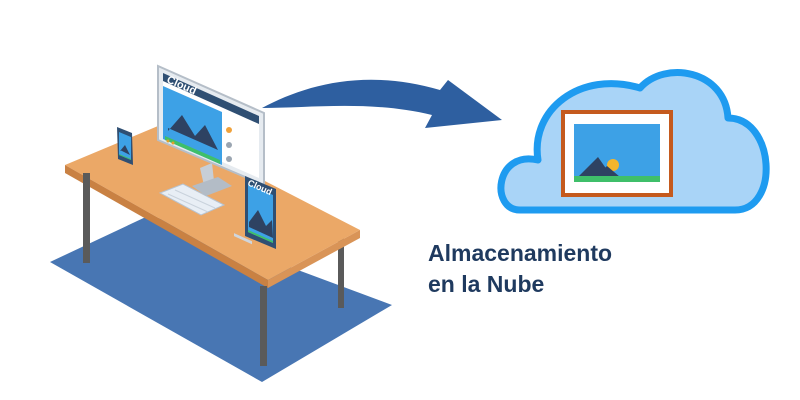 The height and width of the screenshot is (400, 800). What do you see at coordinates (125, 146) in the screenshot?
I see `phone-icon` at bounding box center [125, 146].